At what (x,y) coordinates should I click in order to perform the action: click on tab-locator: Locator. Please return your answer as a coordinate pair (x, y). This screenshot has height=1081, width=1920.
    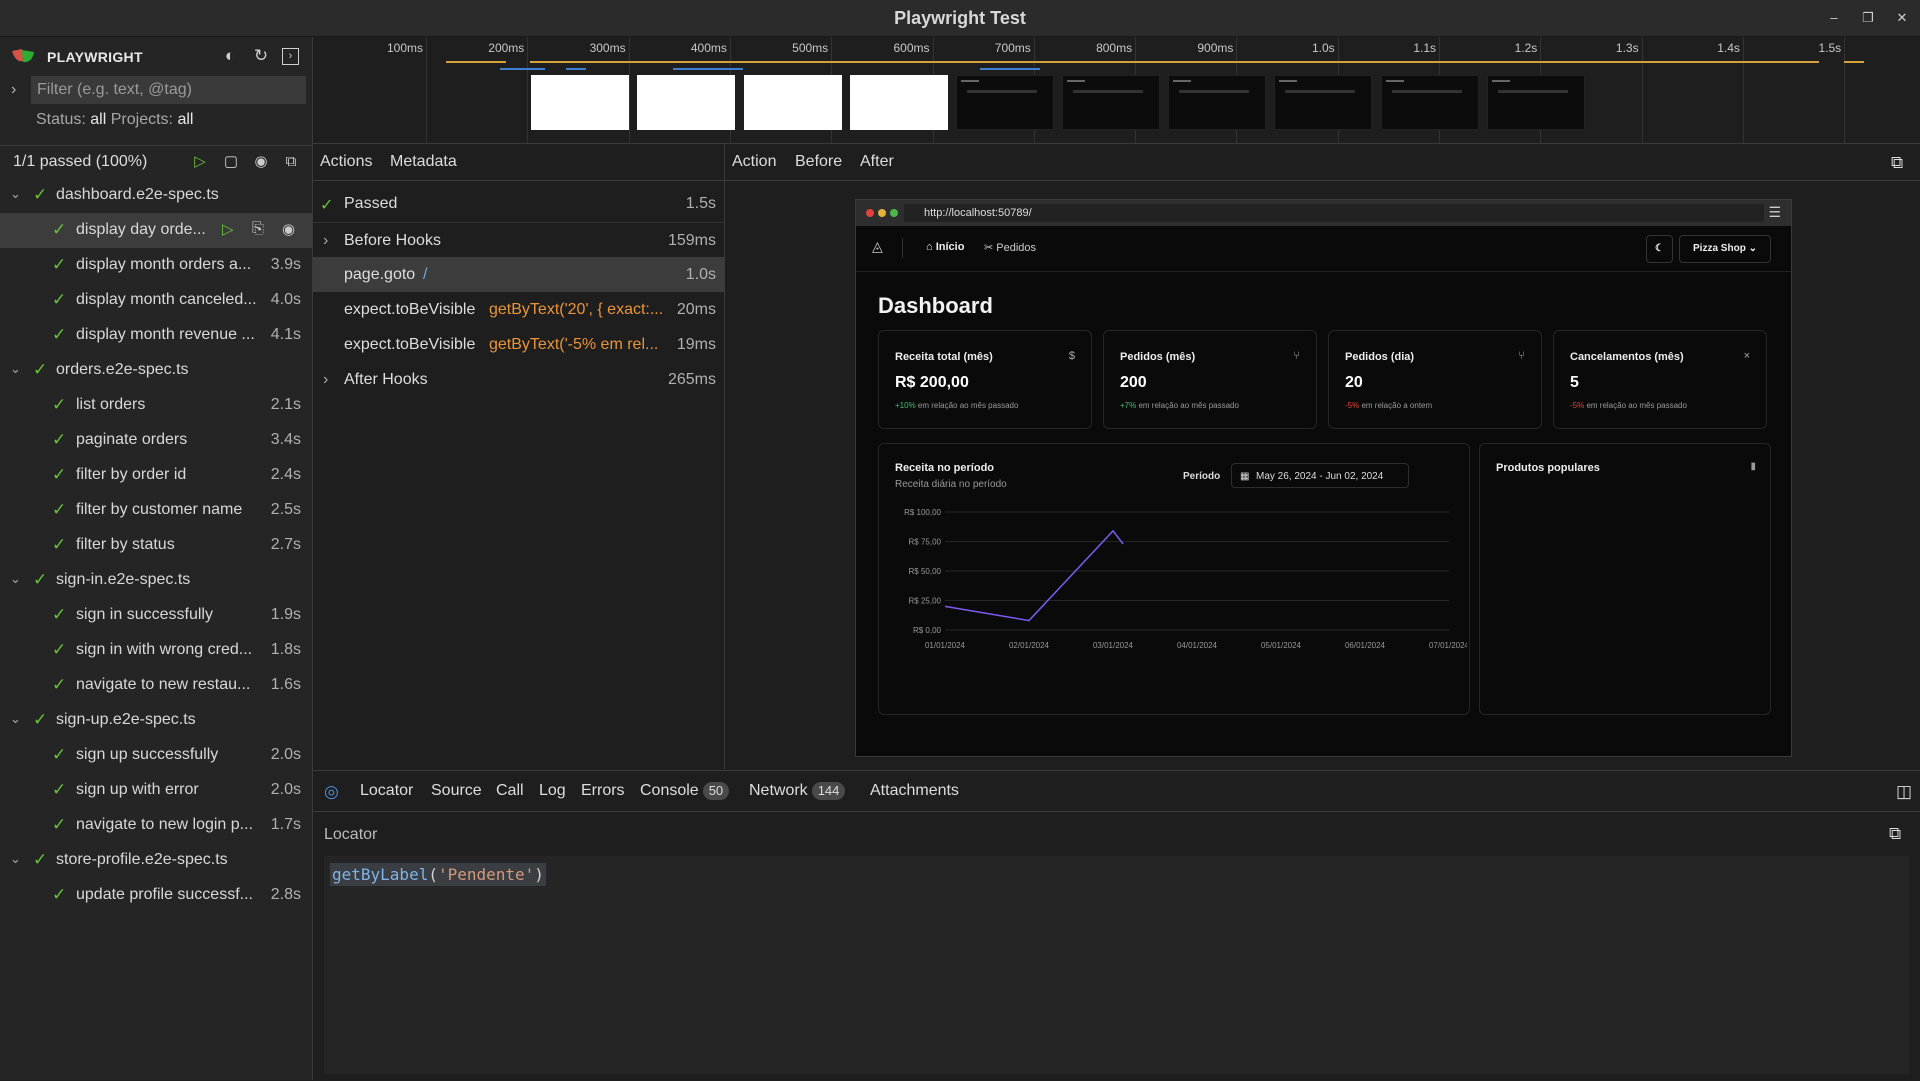
    Looking at the image, I should click on (386, 791).